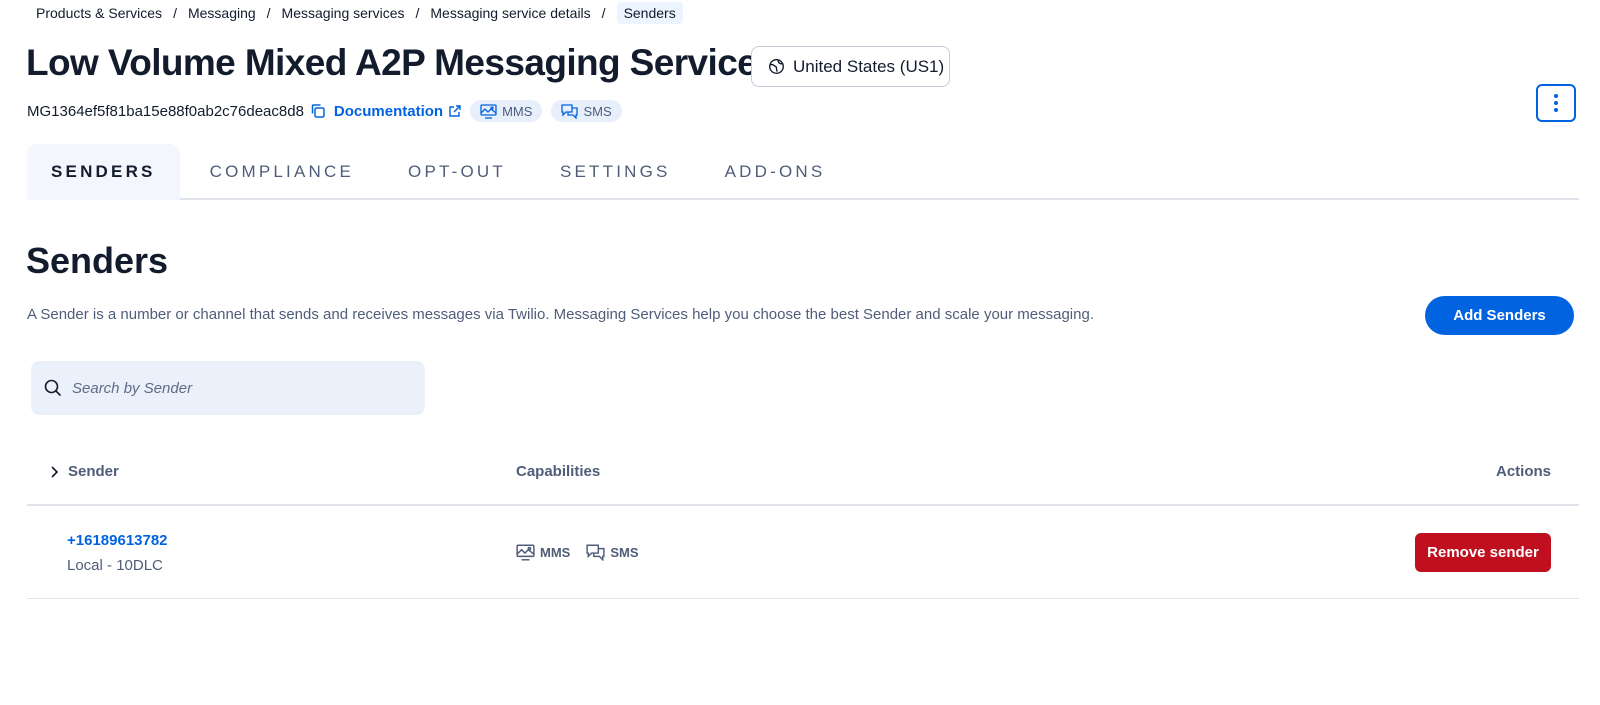 The image size is (1600, 705). What do you see at coordinates (775, 172) in the screenshot?
I see `tab-add-ons: ADD-ONS` at bounding box center [775, 172].